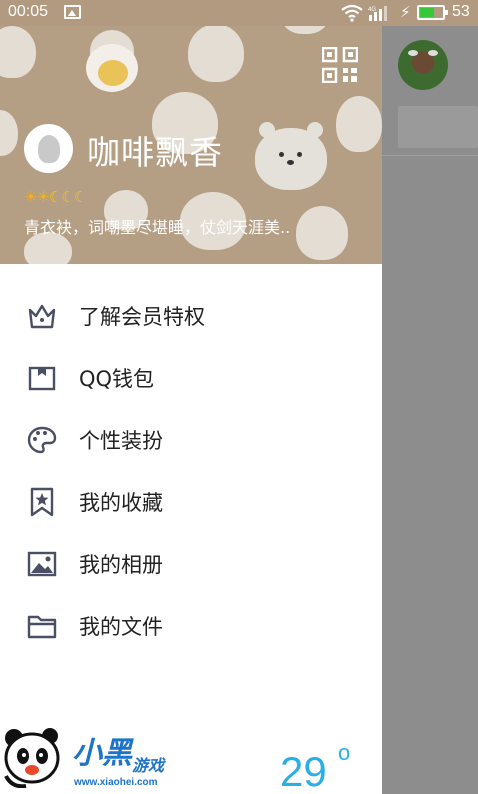 This screenshot has height=794, width=478. What do you see at coordinates (423, 65) in the screenshot?
I see `contact-avatar` at bounding box center [423, 65].